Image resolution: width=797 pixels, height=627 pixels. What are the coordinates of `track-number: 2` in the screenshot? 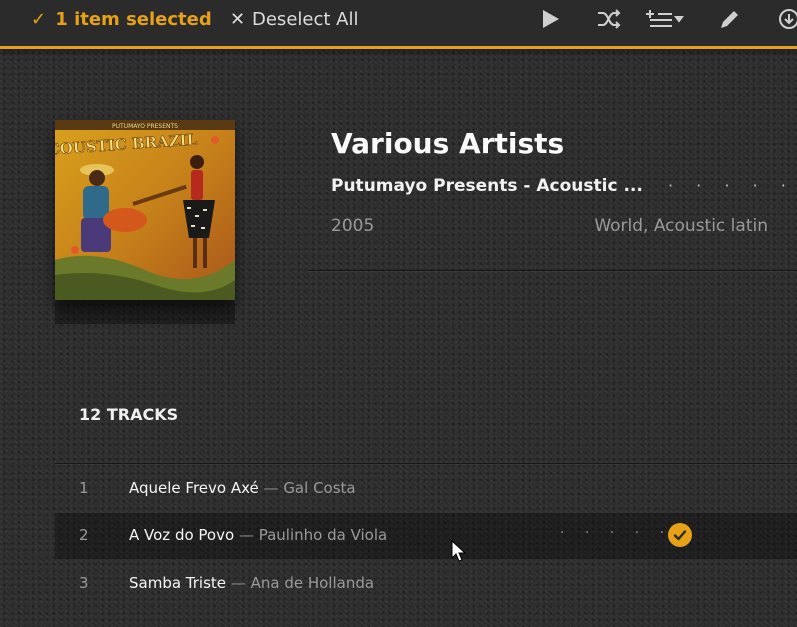 It's located at (84, 535).